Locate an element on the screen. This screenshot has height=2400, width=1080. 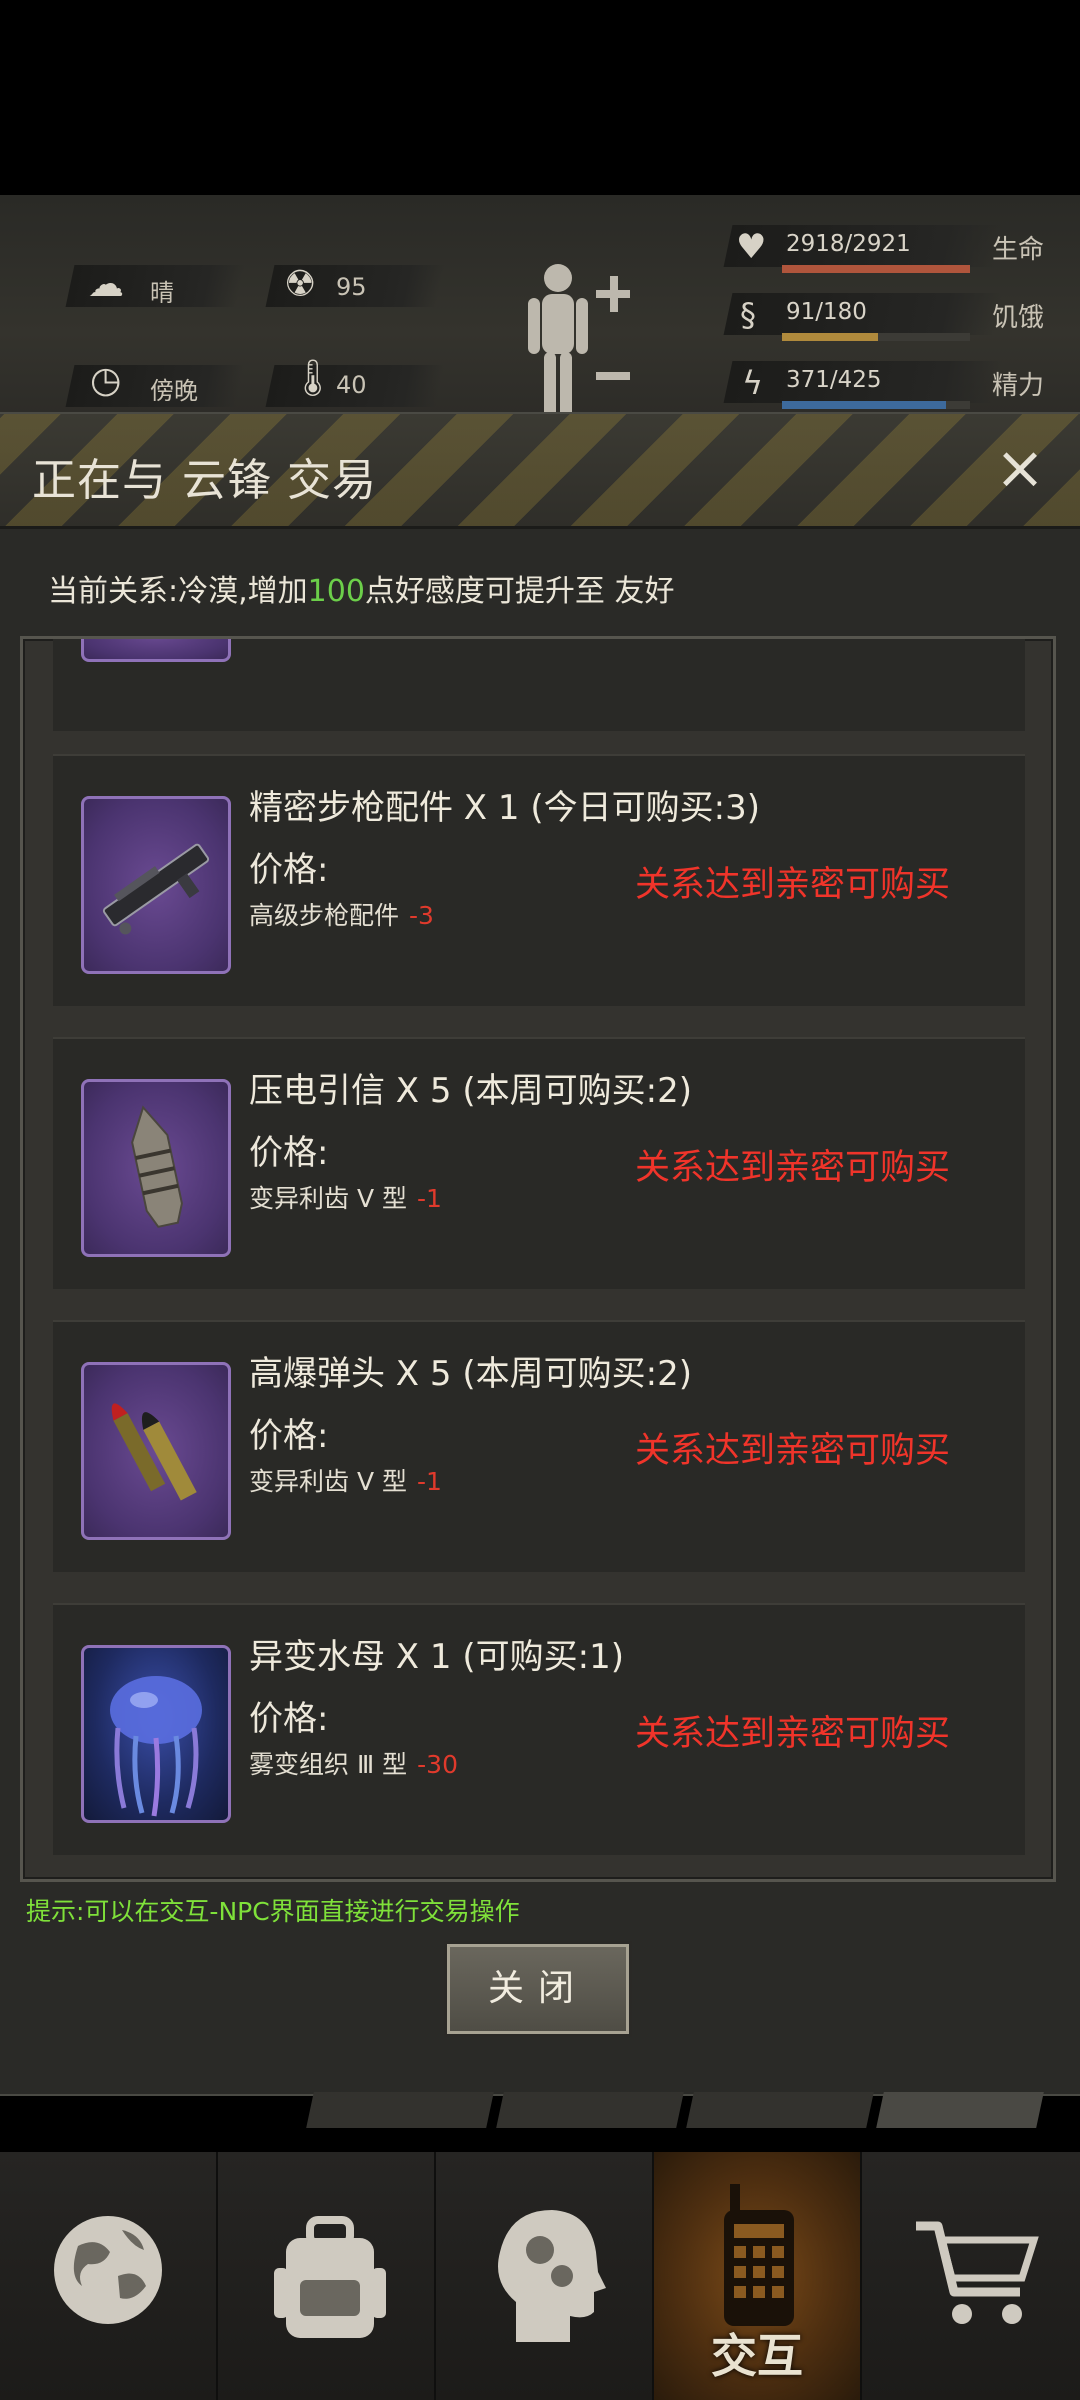
price-item-name: 高级步枪配件 is located at coordinates (324, 915).